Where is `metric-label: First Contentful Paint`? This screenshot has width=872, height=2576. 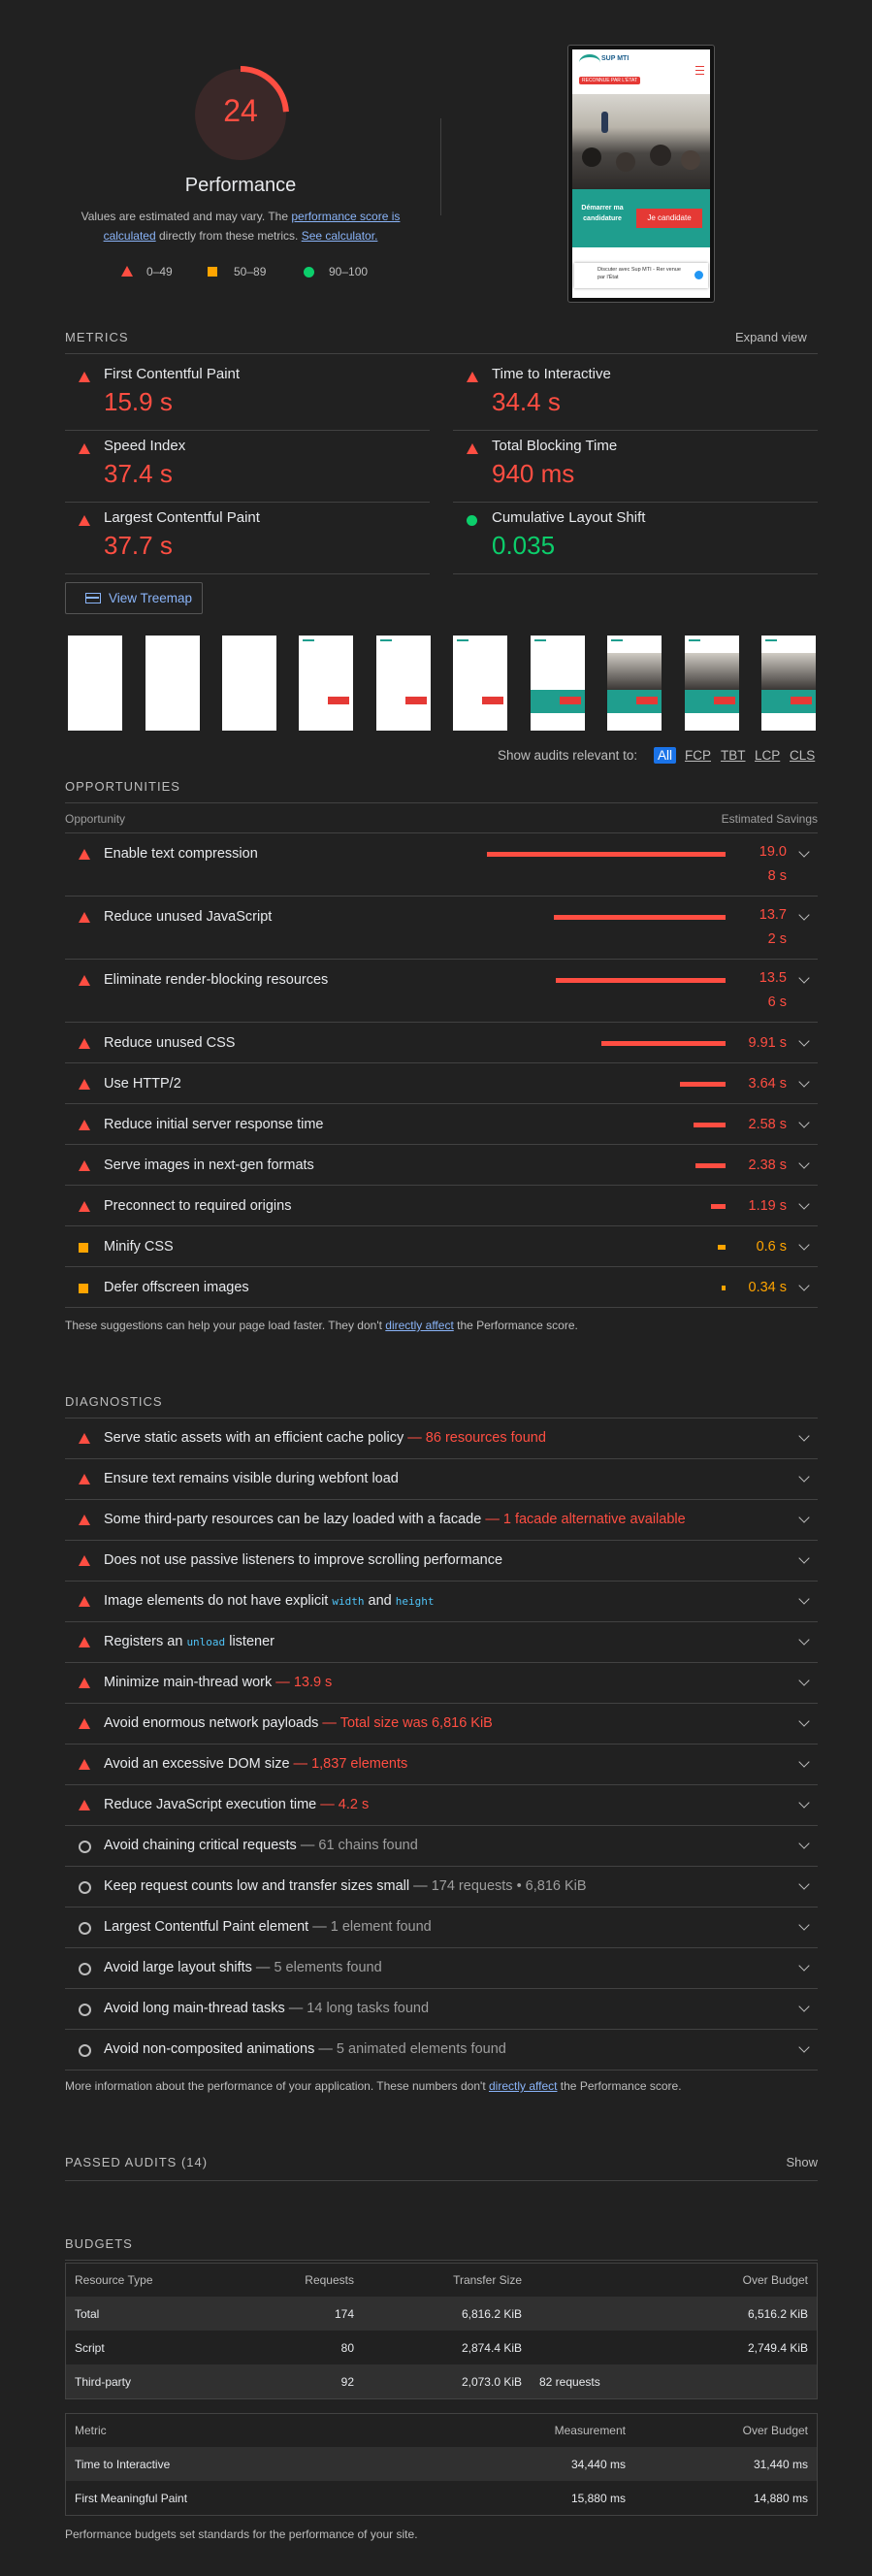
metric-label: First Contentful Paint is located at coordinates (172, 374).